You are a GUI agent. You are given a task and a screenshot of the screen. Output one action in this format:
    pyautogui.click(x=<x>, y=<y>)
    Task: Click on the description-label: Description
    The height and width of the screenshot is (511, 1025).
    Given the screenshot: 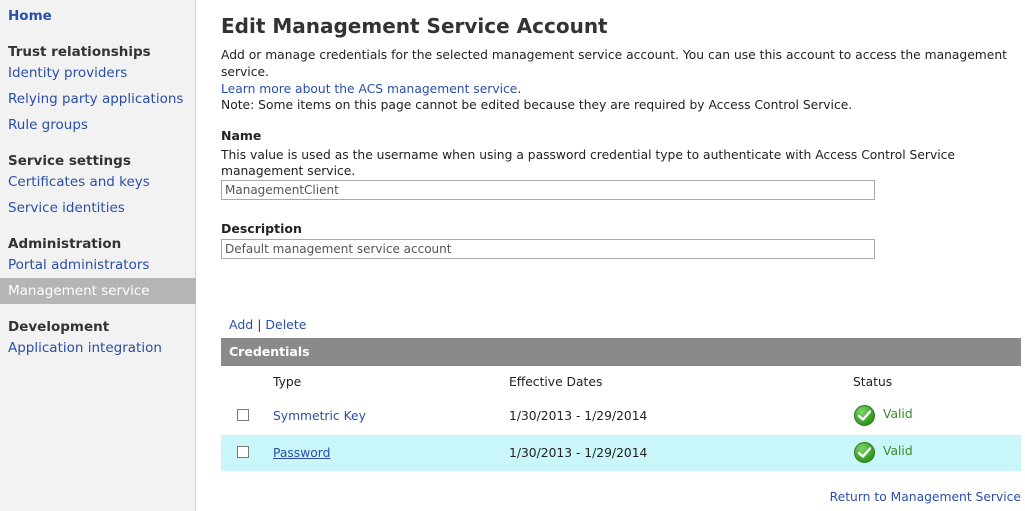 What is the action you would take?
    pyautogui.click(x=261, y=228)
    